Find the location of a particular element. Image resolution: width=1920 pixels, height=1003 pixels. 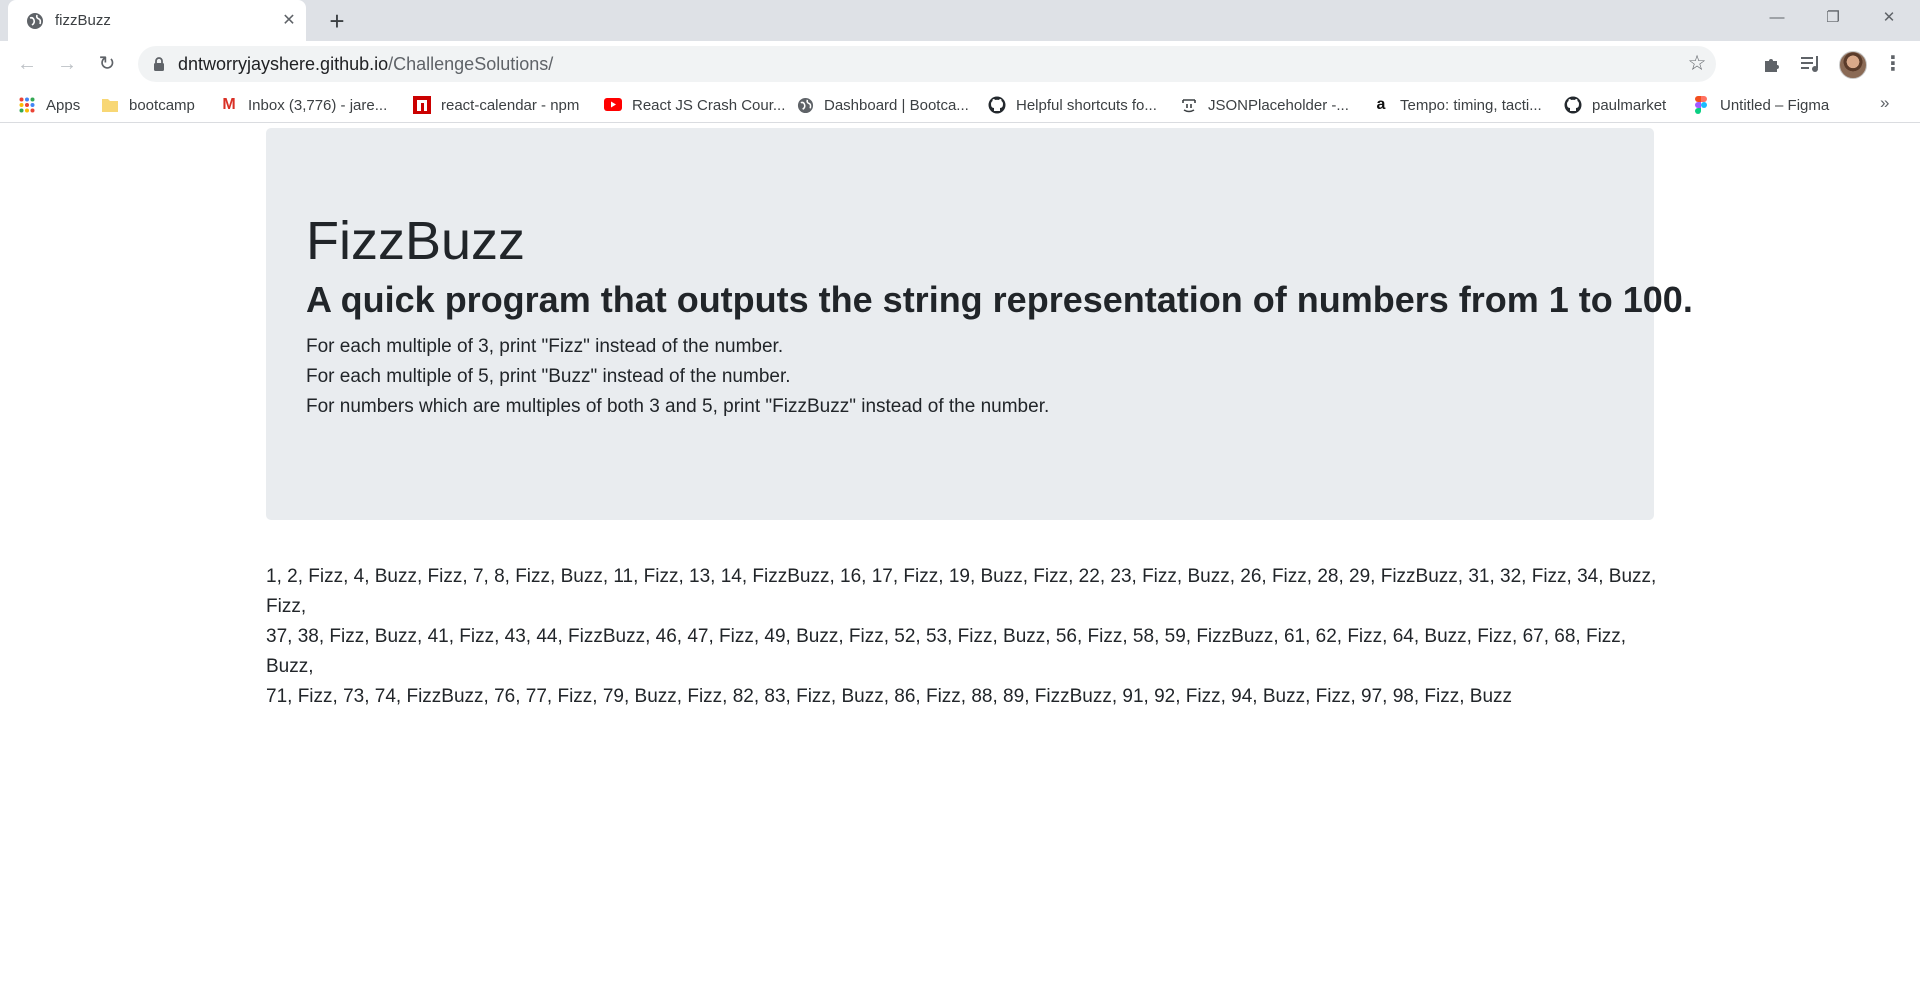

page-title: FizzBuzz is located at coordinates (416, 241).